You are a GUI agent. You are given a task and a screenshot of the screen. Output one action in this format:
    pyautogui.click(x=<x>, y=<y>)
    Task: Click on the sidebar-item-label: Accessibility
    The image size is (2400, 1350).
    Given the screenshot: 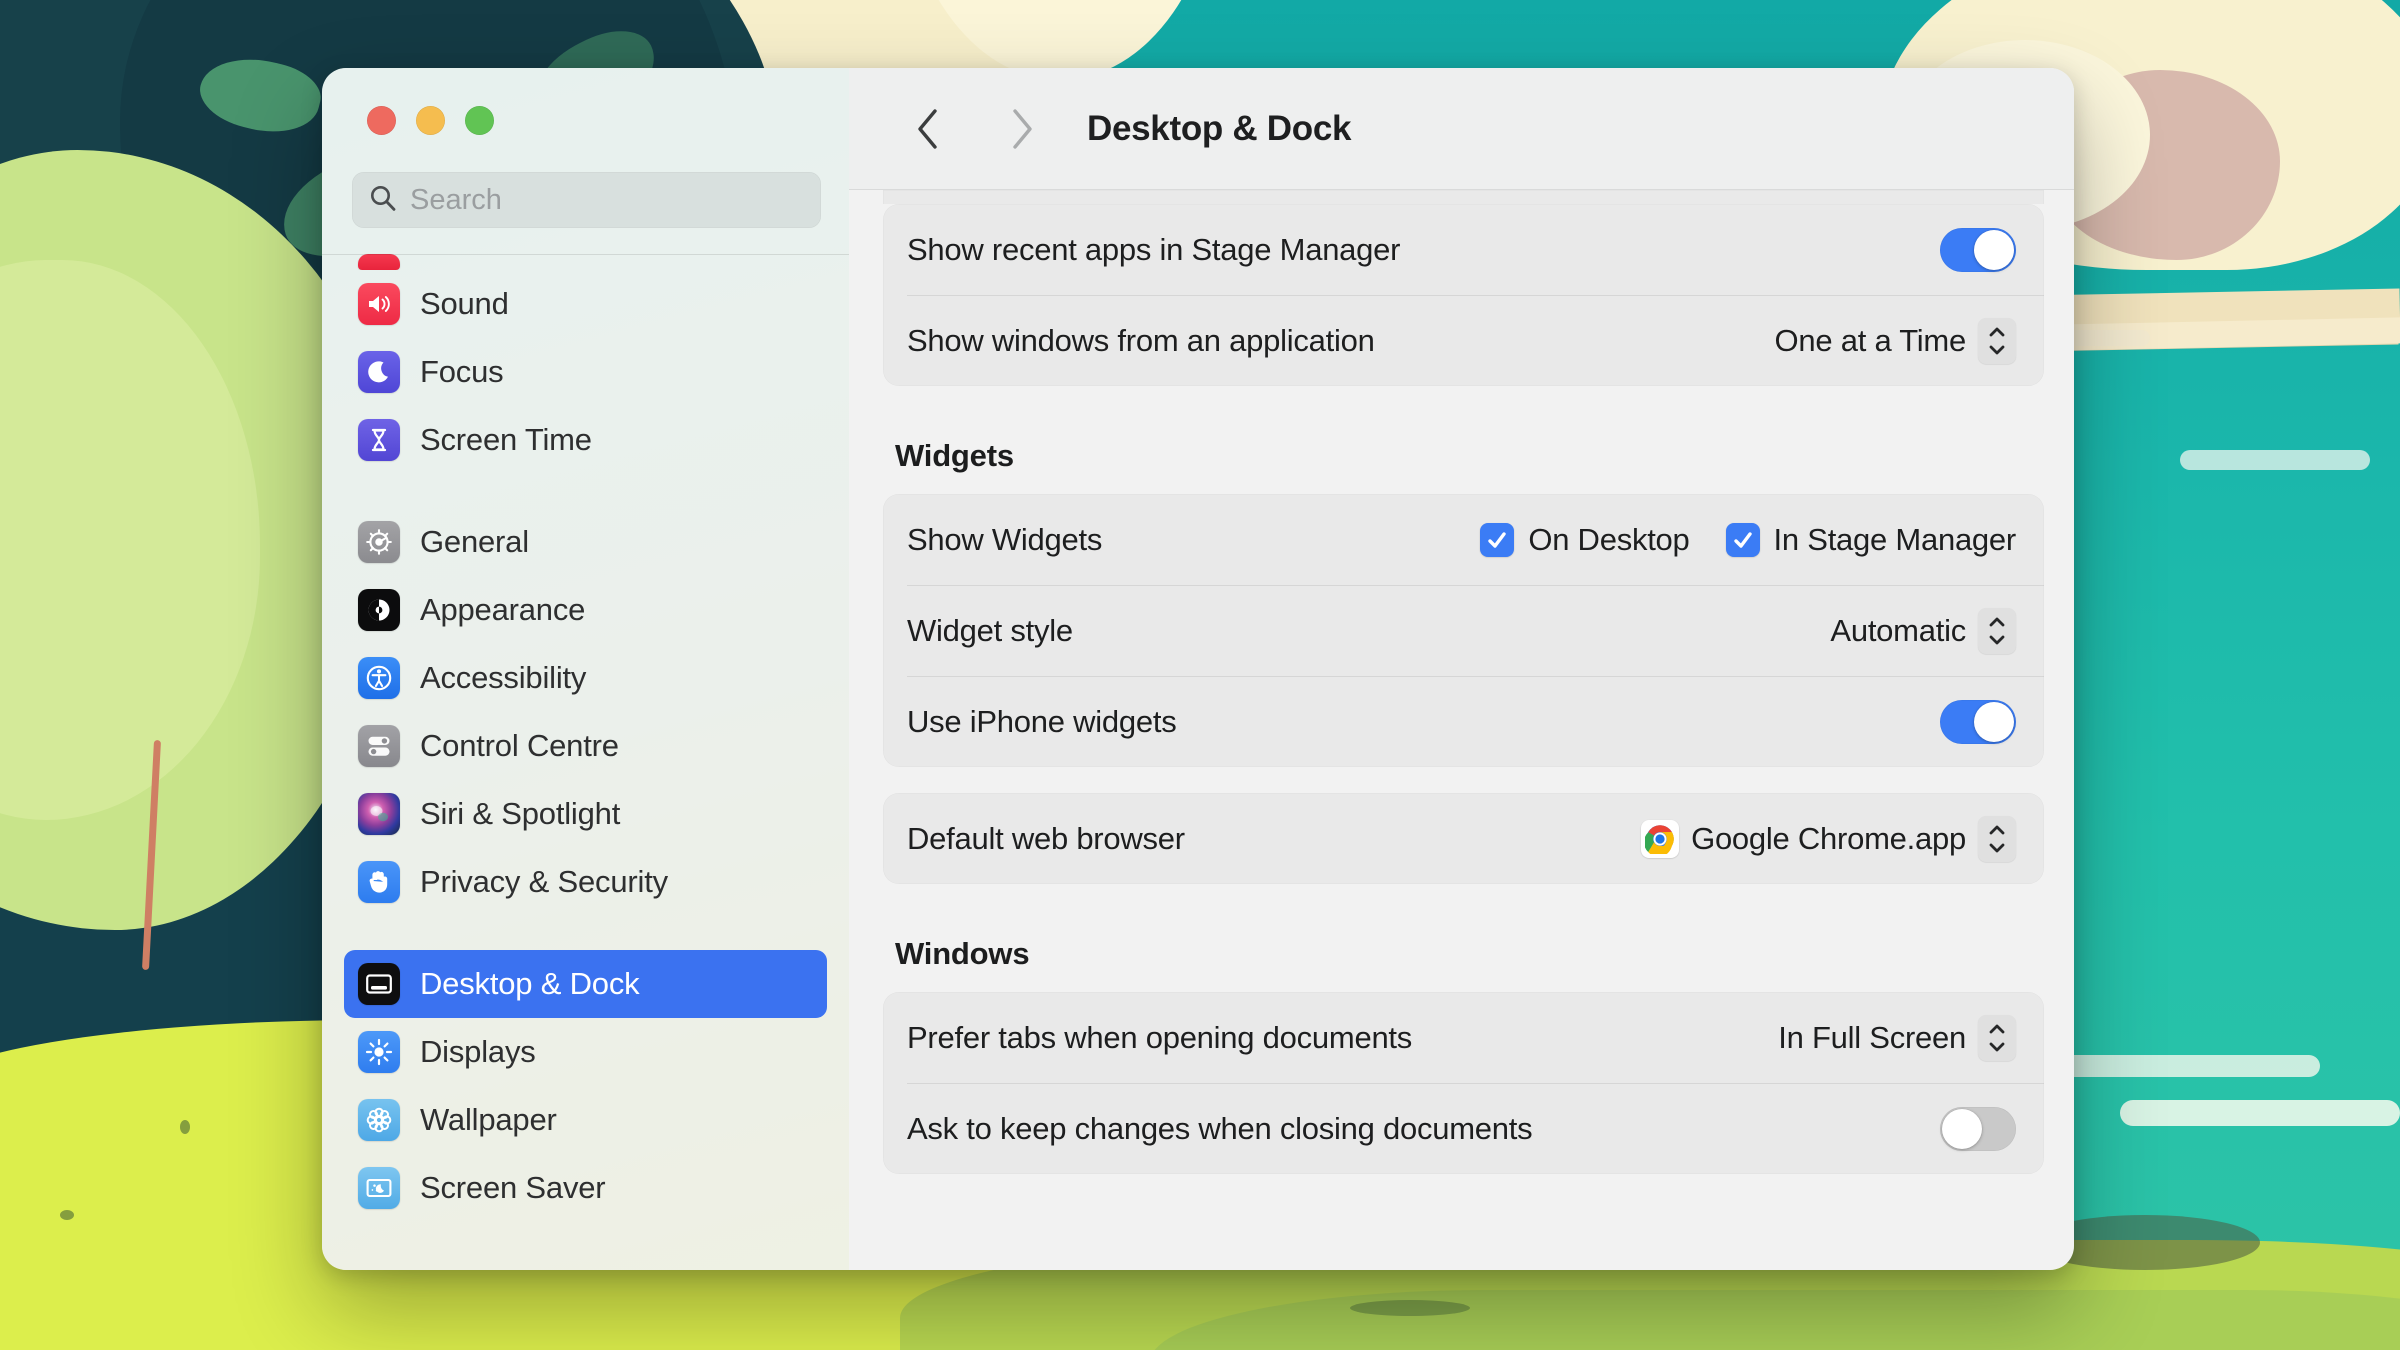 What is the action you would take?
    pyautogui.click(x=503, y=677)
    